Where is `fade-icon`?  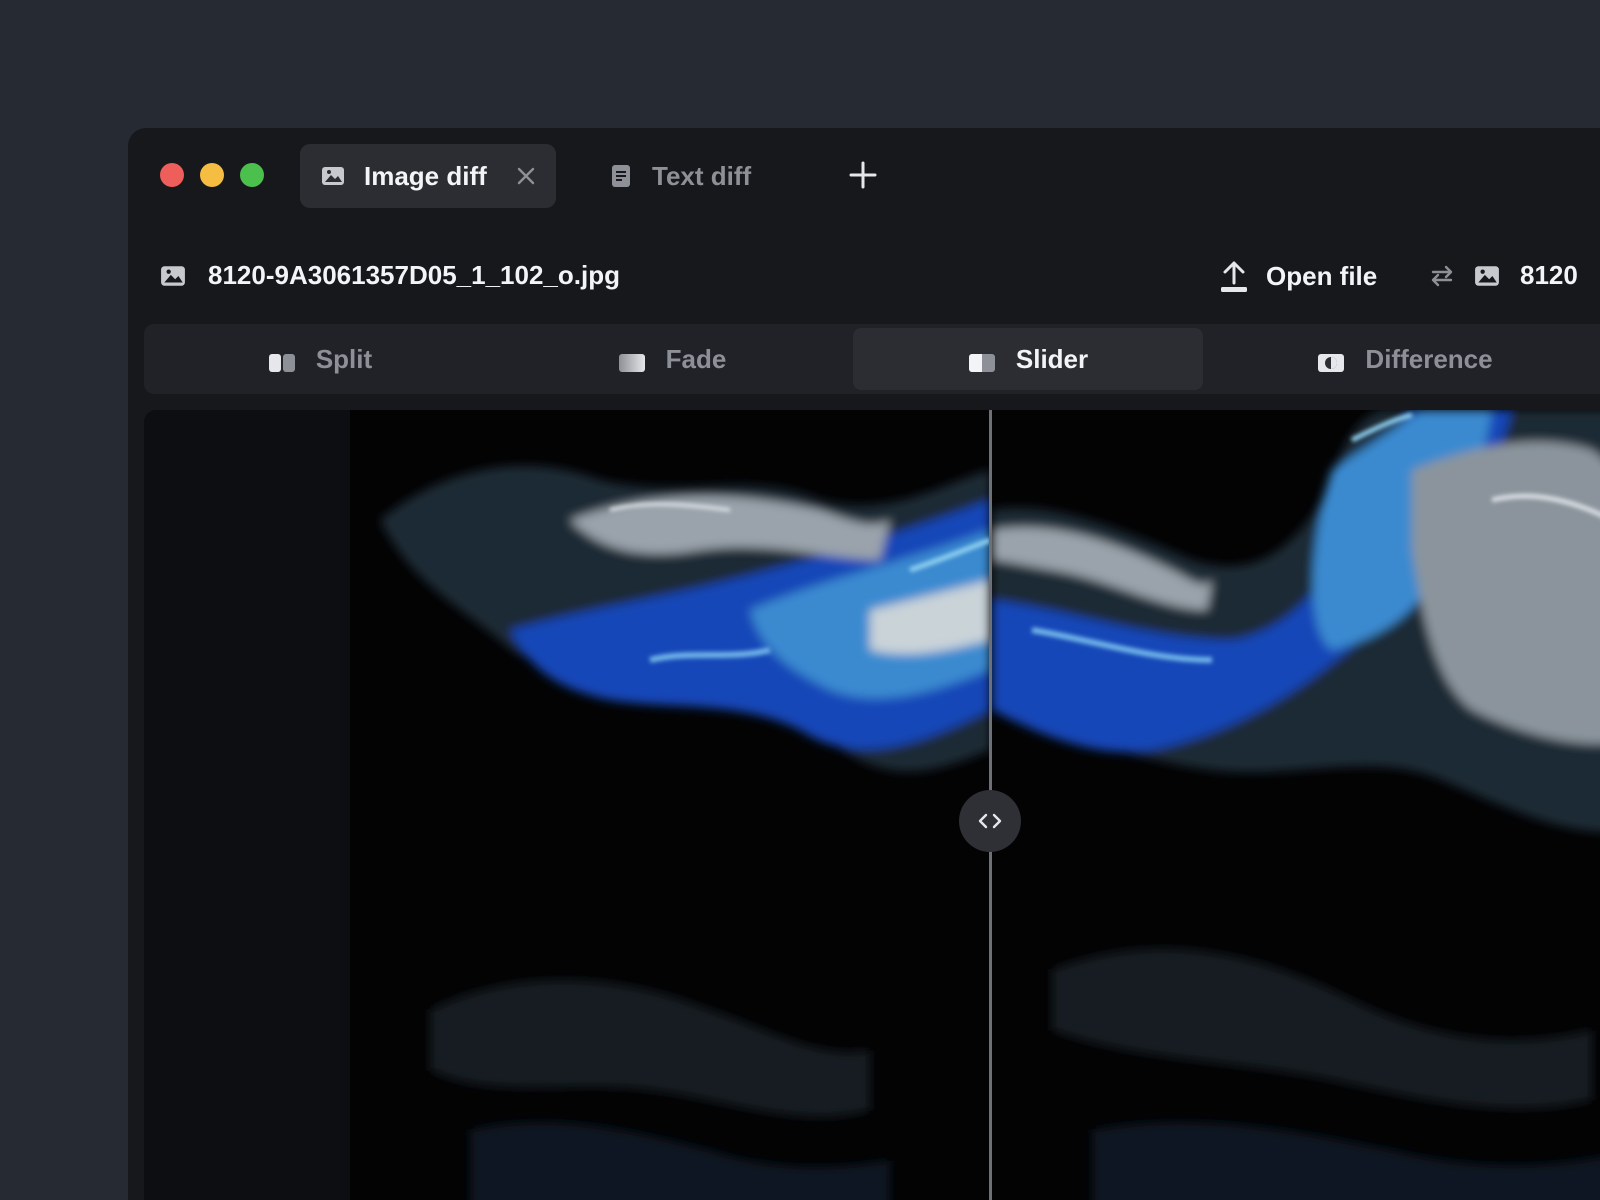
fade-icon is located at coordinates (632, 360).